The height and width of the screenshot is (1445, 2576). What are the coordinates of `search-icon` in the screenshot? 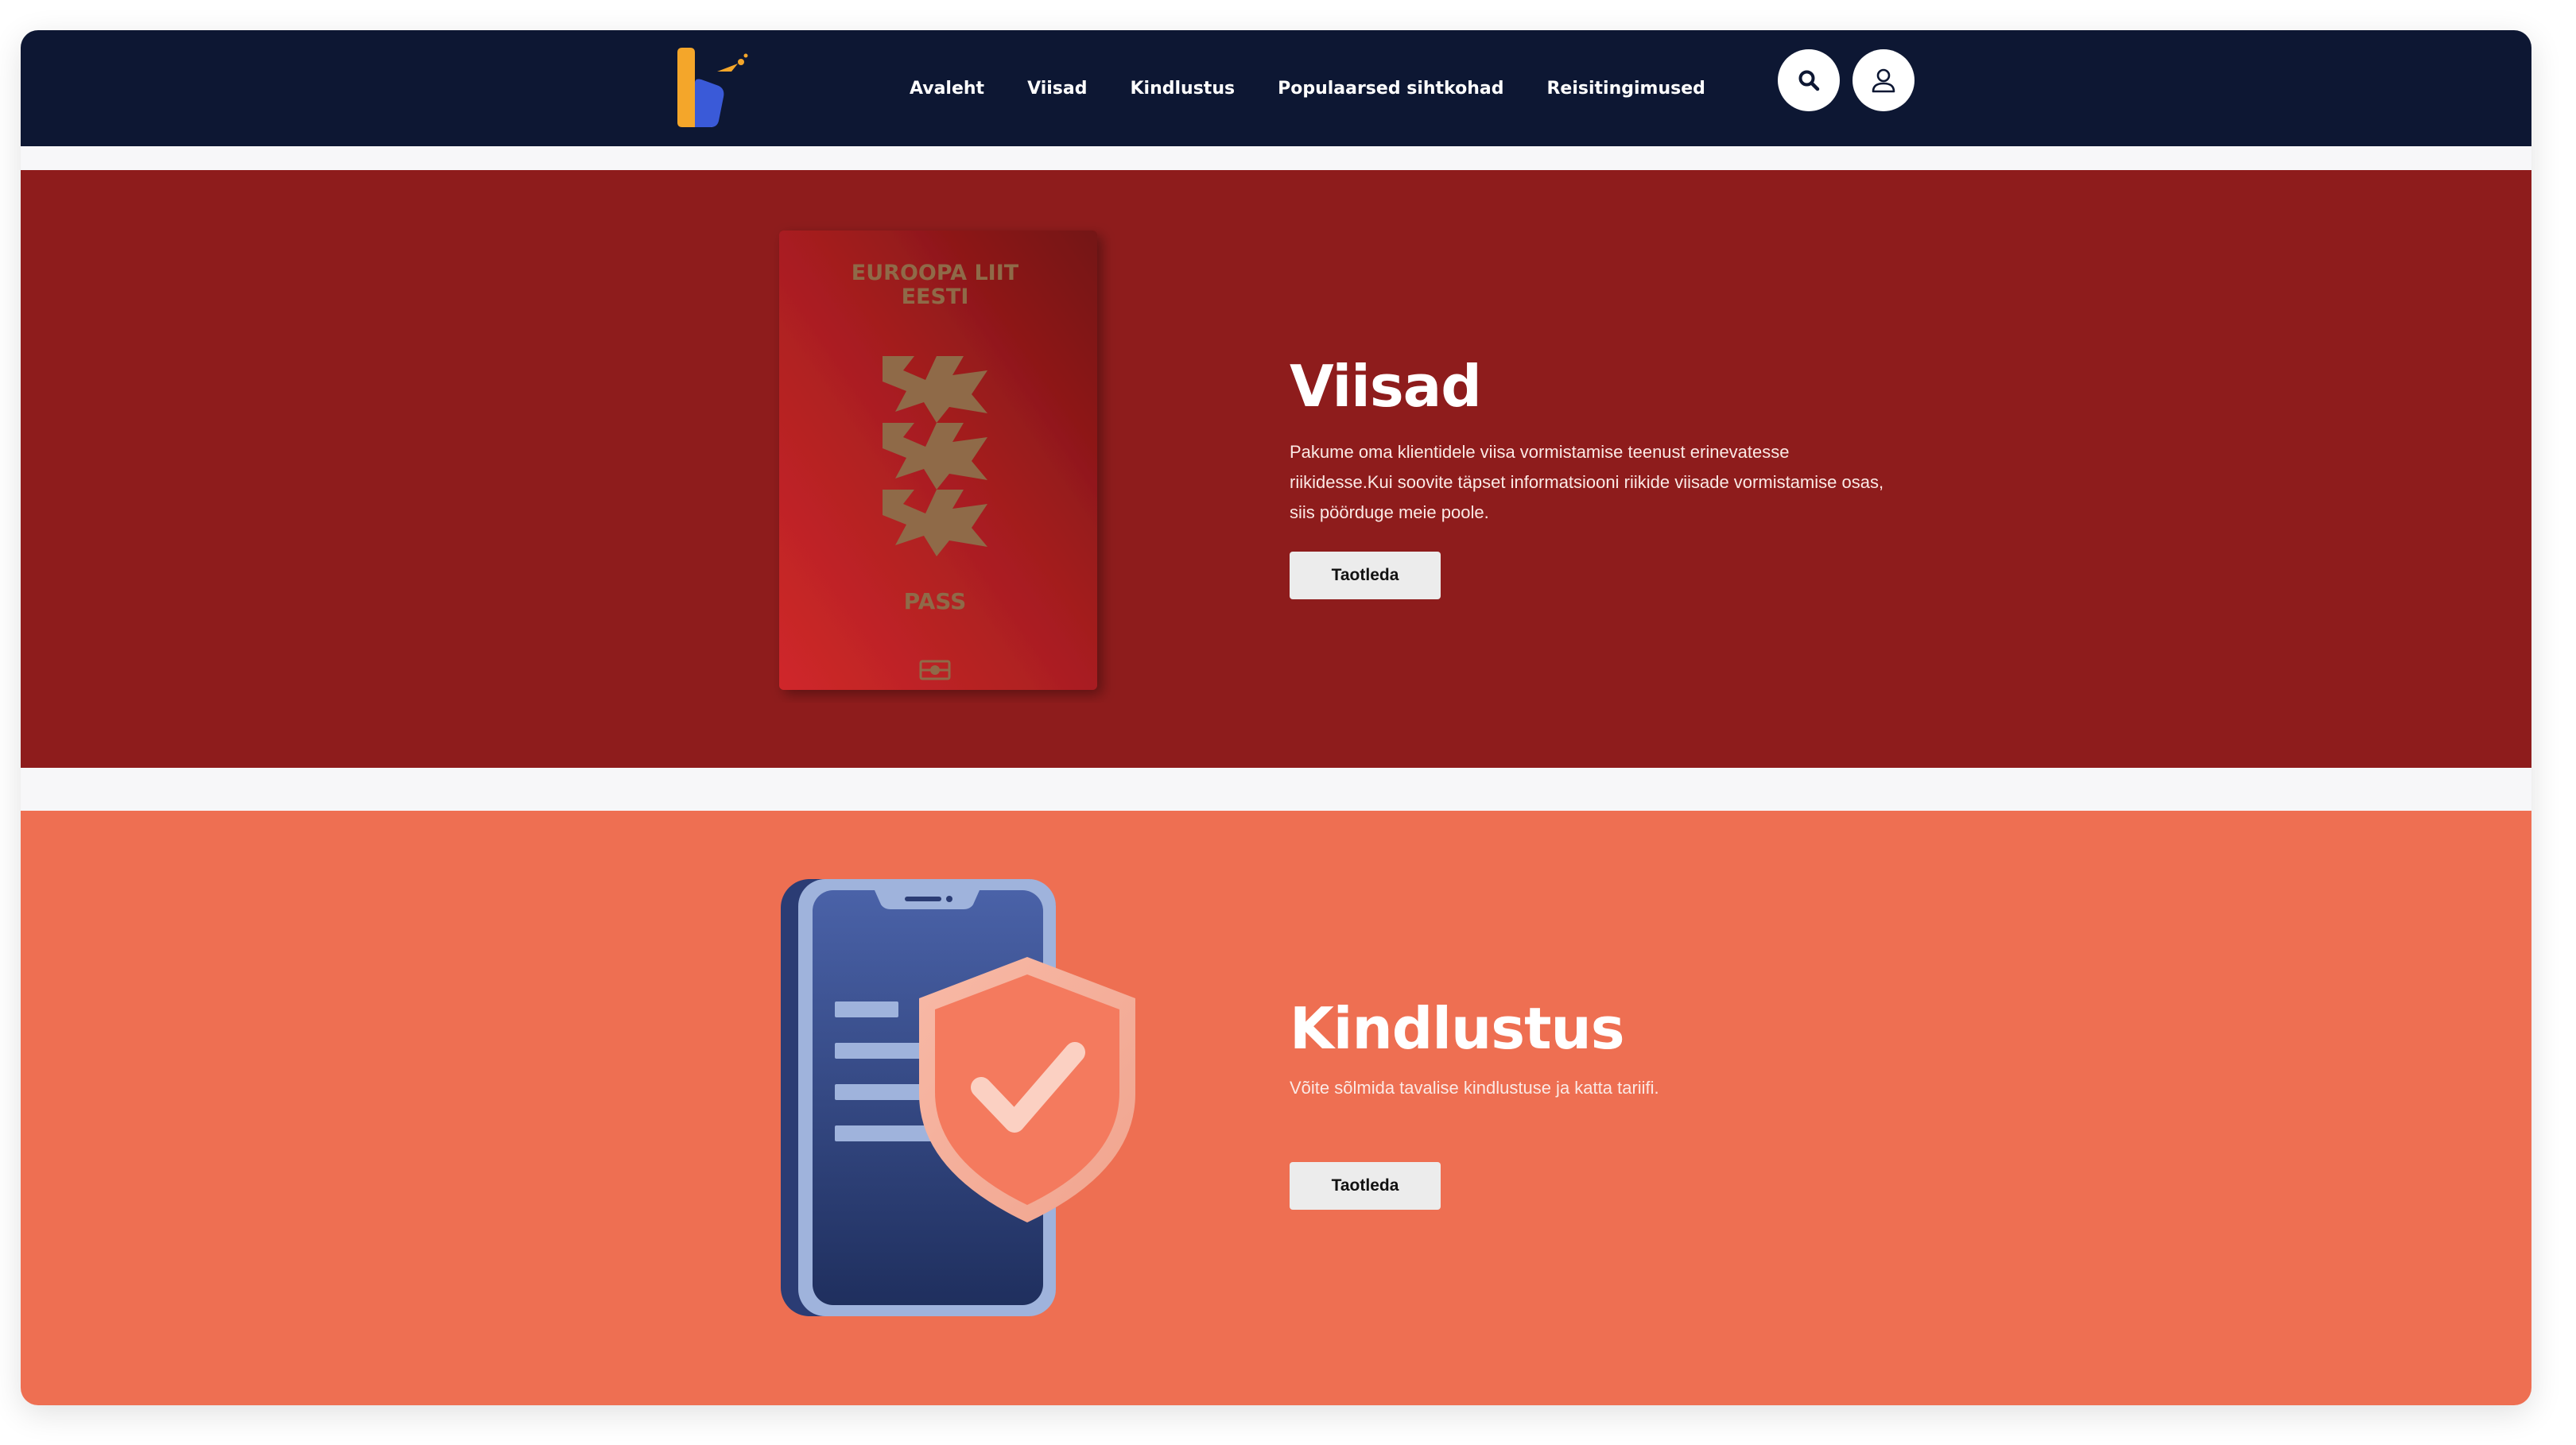 It's located at (1809, 80).